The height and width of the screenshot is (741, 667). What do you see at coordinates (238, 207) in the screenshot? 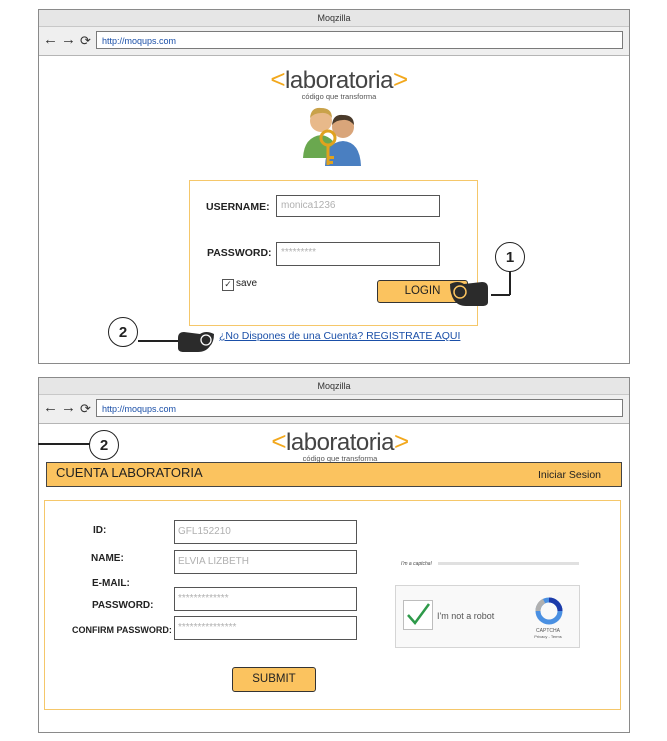
I see `username-label: USERNAME:` at bounding box center [238, 207].